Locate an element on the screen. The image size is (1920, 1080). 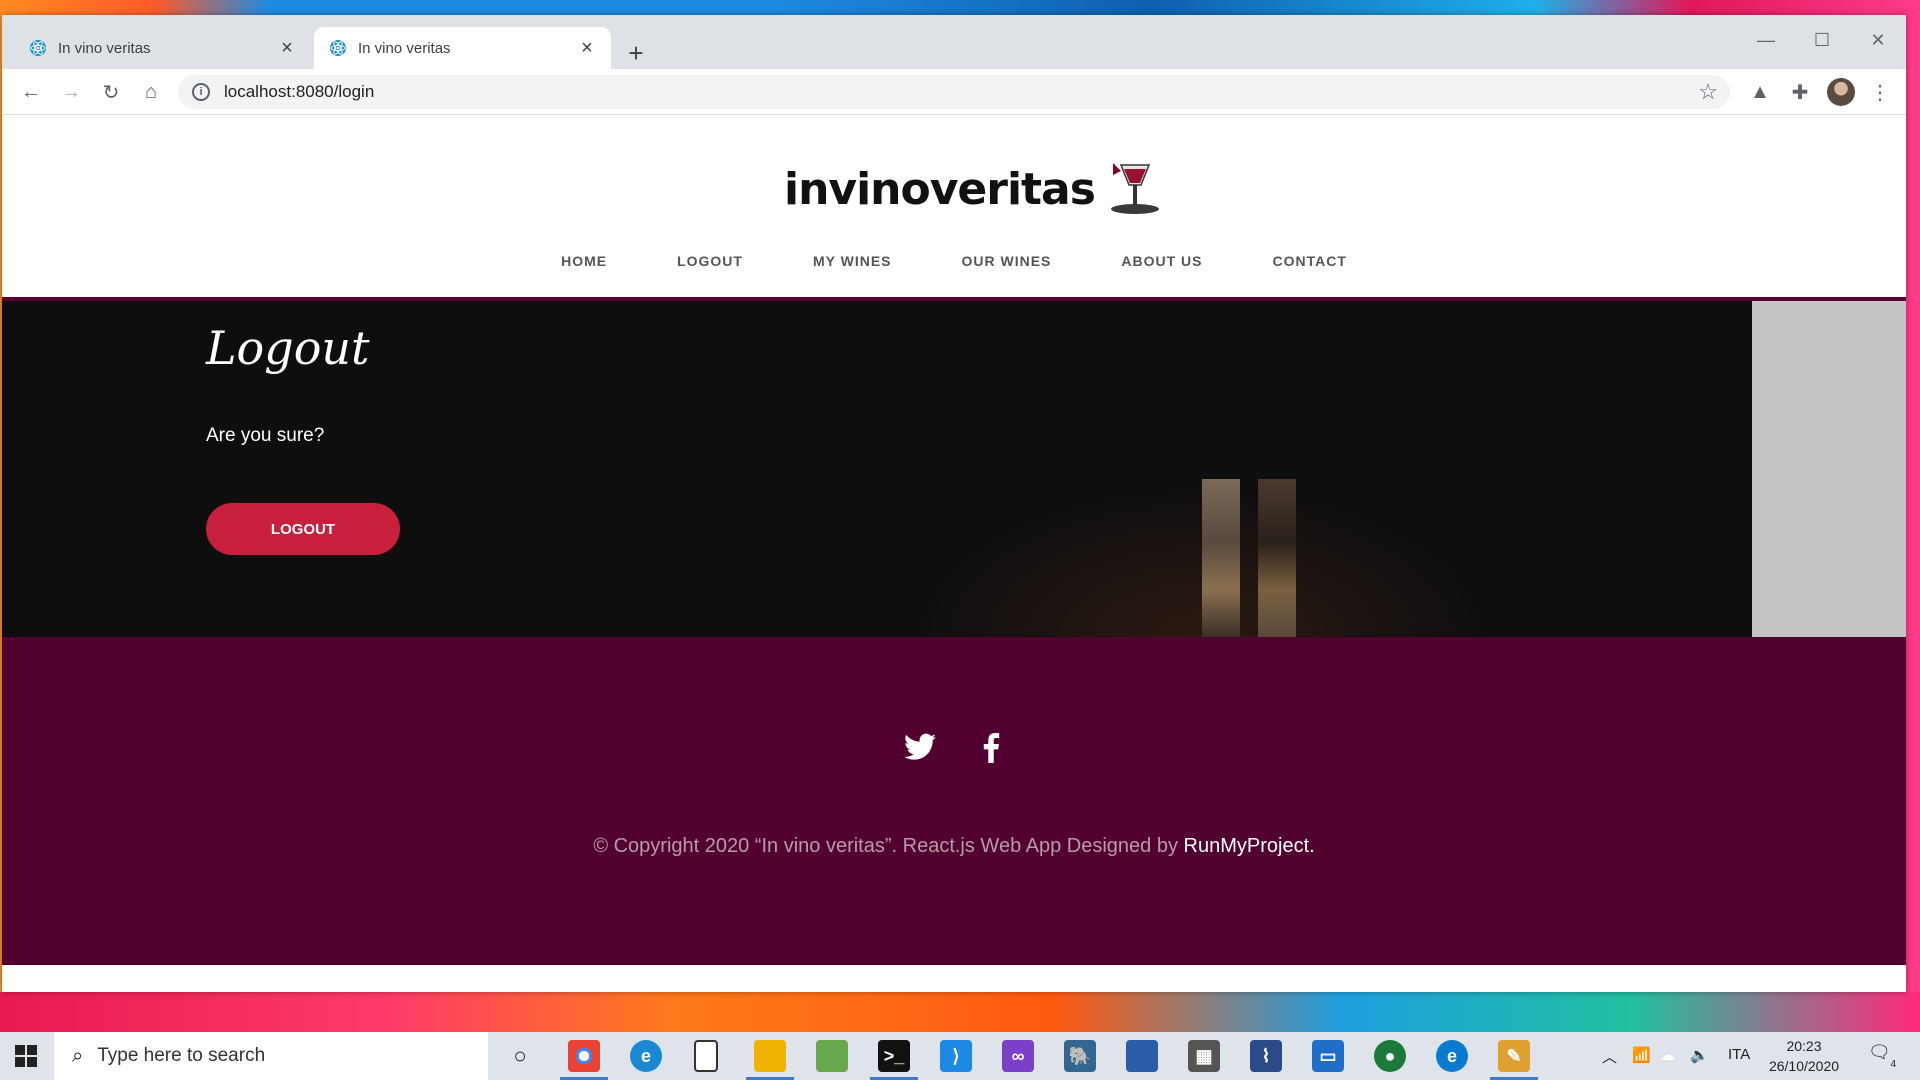
extensions-icon: ✚ is located at coordinates (1800, 92).